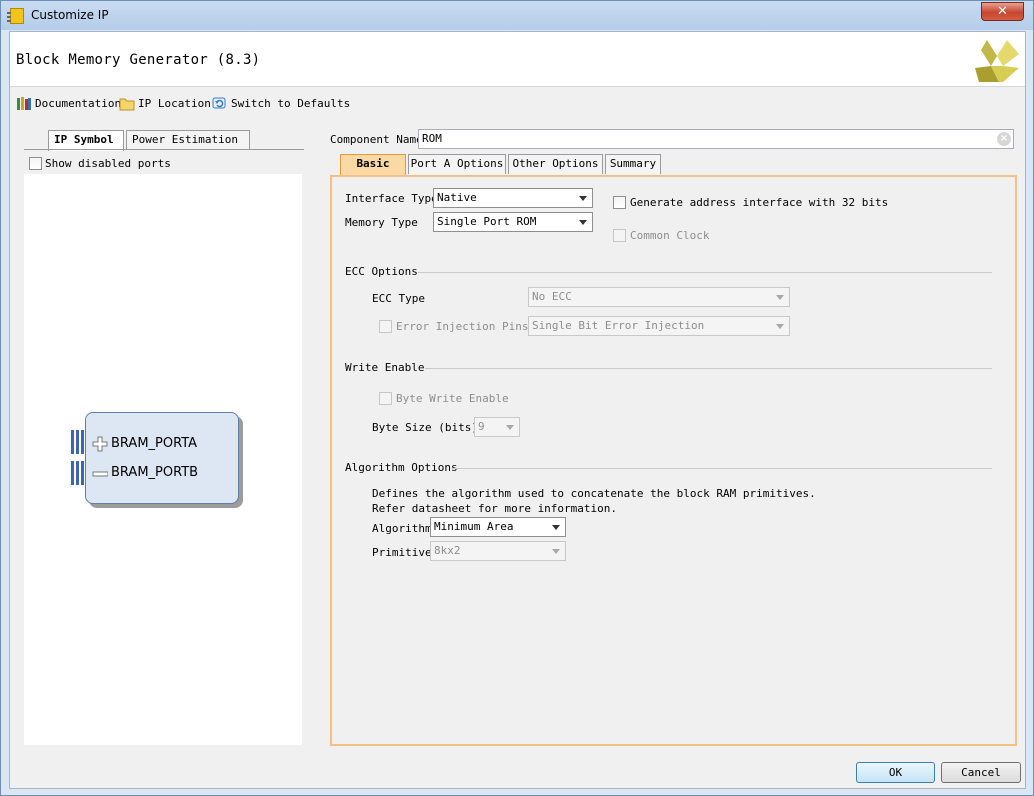 The height and width of the screenshot is (796, 1034). I want to click on algorithm-select: Minimum Area, so click(498, 527).